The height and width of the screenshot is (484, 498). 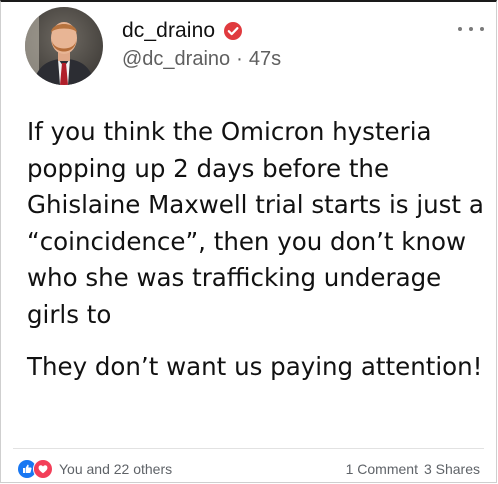 What do you see at coordinates (255, 366) in the screenshot?
I see `post-paragraph: They don’t want us paying attention!` at bounding box center [255, 366].